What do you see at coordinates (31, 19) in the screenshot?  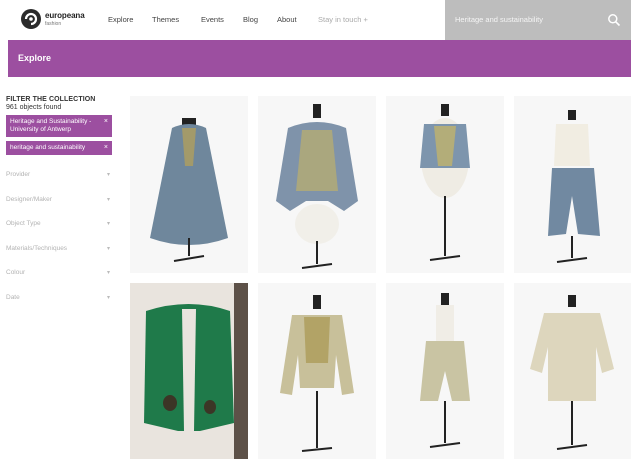 I see `logo-icon` at bounding box center [31, 19].